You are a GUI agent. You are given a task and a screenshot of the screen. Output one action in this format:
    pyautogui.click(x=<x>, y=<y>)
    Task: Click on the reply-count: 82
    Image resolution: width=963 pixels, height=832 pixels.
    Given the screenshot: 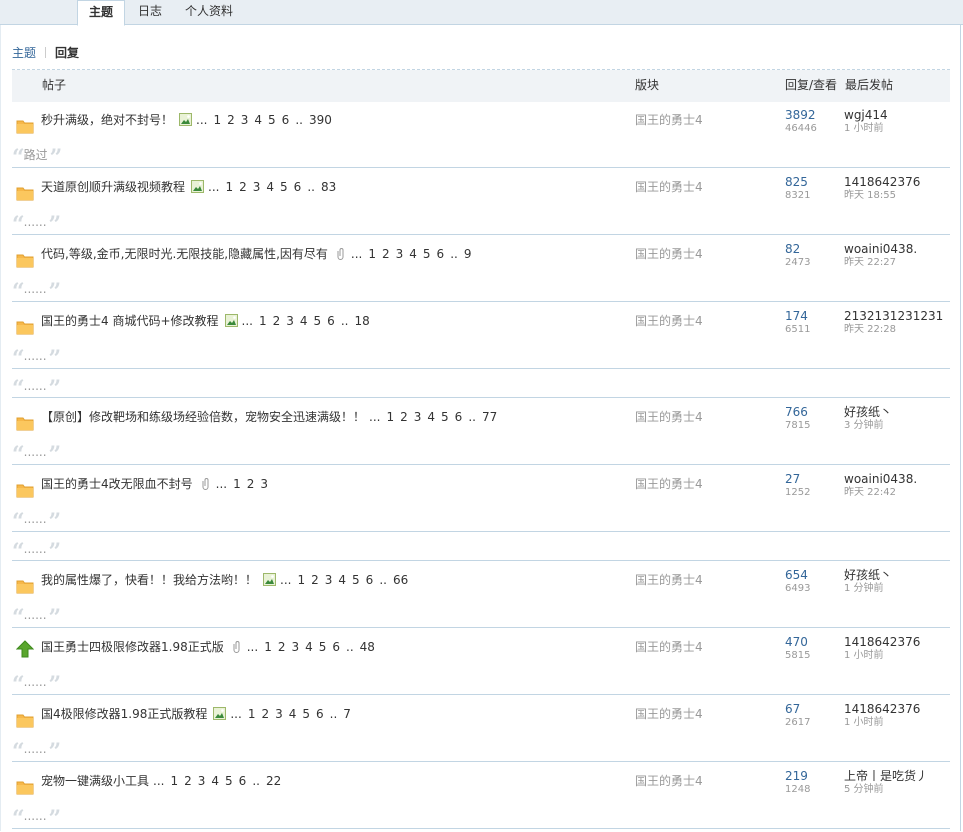 What is the action you would take?
    pyautogui.click(x=797, y=249)
    